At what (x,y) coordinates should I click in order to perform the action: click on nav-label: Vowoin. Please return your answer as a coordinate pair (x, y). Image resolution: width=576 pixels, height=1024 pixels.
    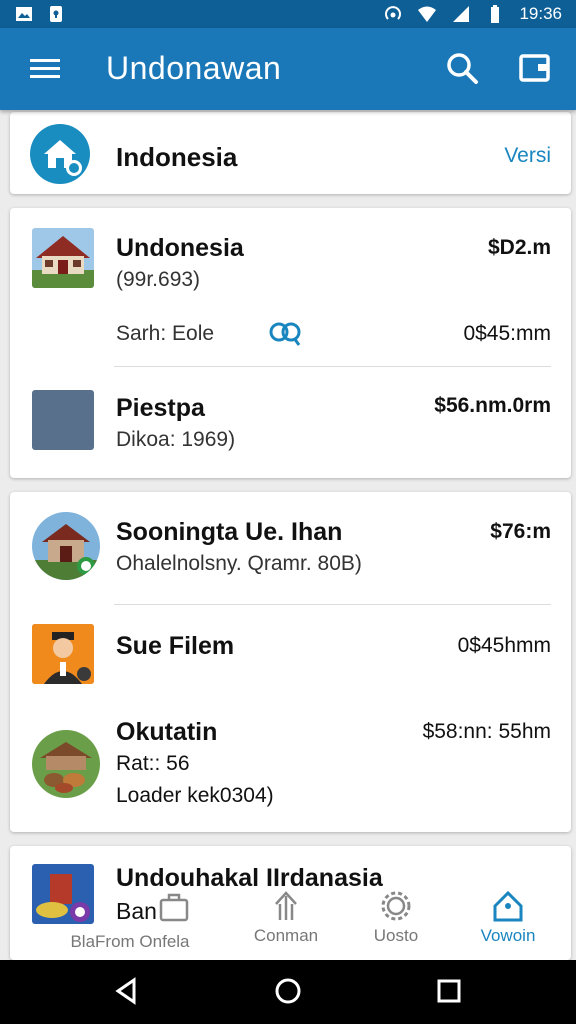
    Looking at the image, I should click on (508, 935).